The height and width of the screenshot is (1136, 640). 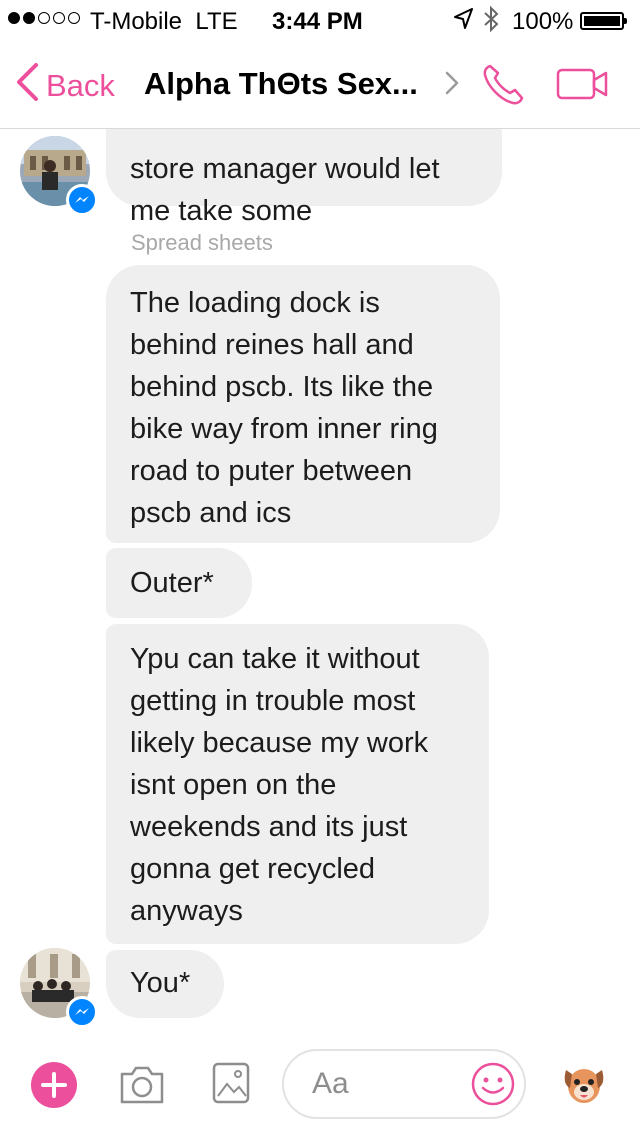 What do you see at coordinates (172, 583) in the screenshot?
I see `message-text: Outer*` at bounding box center [172, 583].